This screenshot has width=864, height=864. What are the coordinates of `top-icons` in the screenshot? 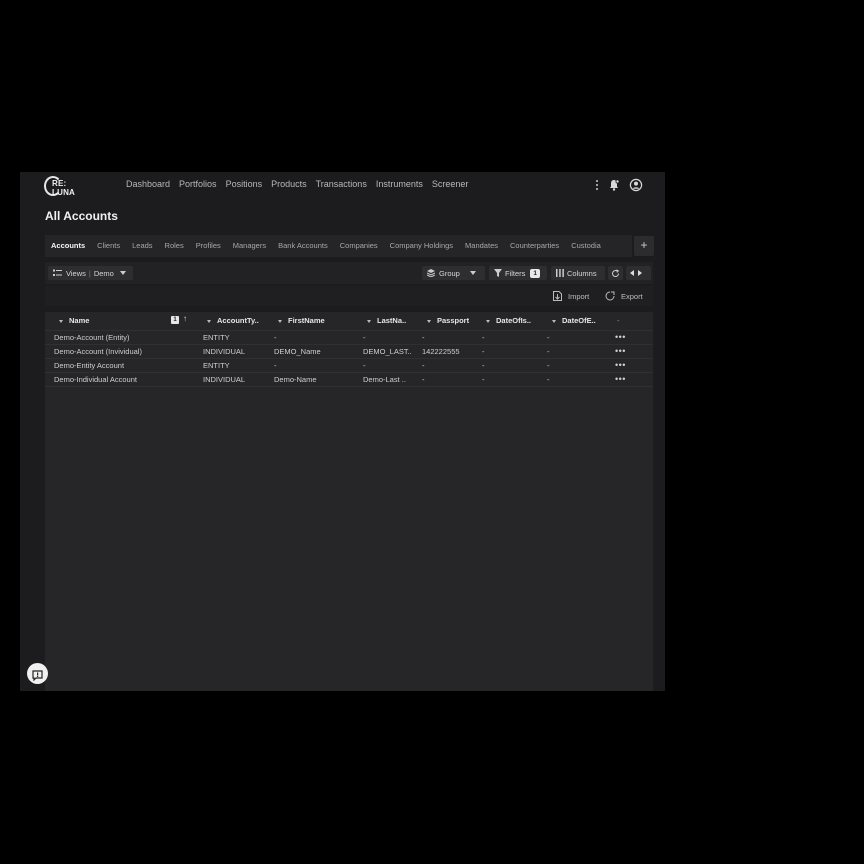 It's located at (619, 185).